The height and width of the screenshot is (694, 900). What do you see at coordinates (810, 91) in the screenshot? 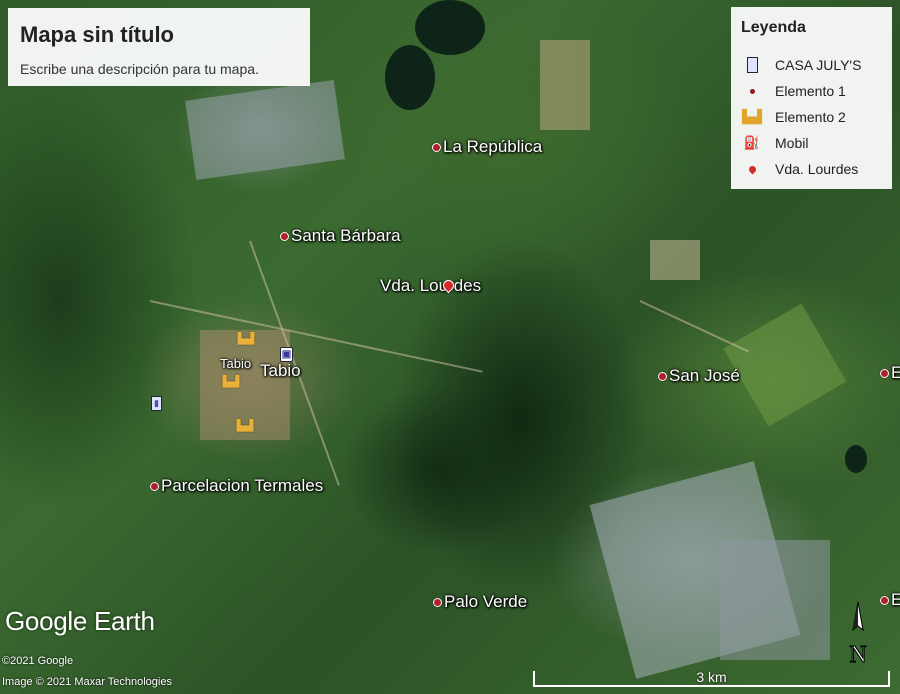
I see `legend-item-label: Elemento 1` at bounding box center [810, 91].